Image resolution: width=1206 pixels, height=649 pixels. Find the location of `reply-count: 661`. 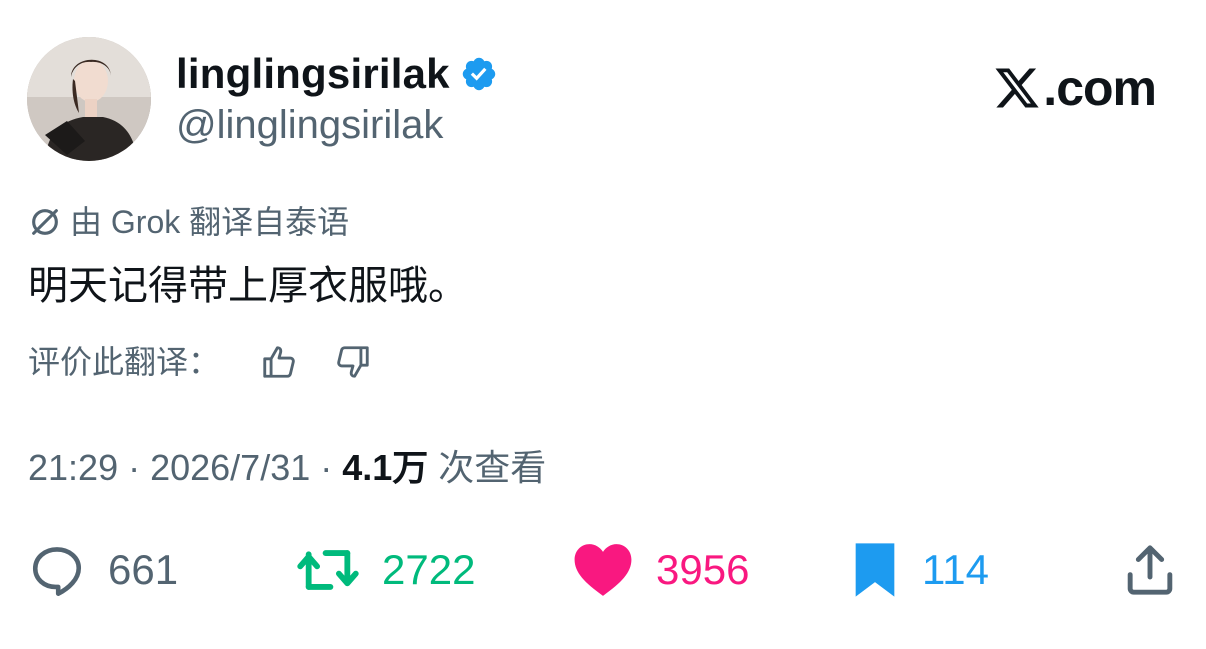

reply-count: 661 is located at coordinates (143, 569).